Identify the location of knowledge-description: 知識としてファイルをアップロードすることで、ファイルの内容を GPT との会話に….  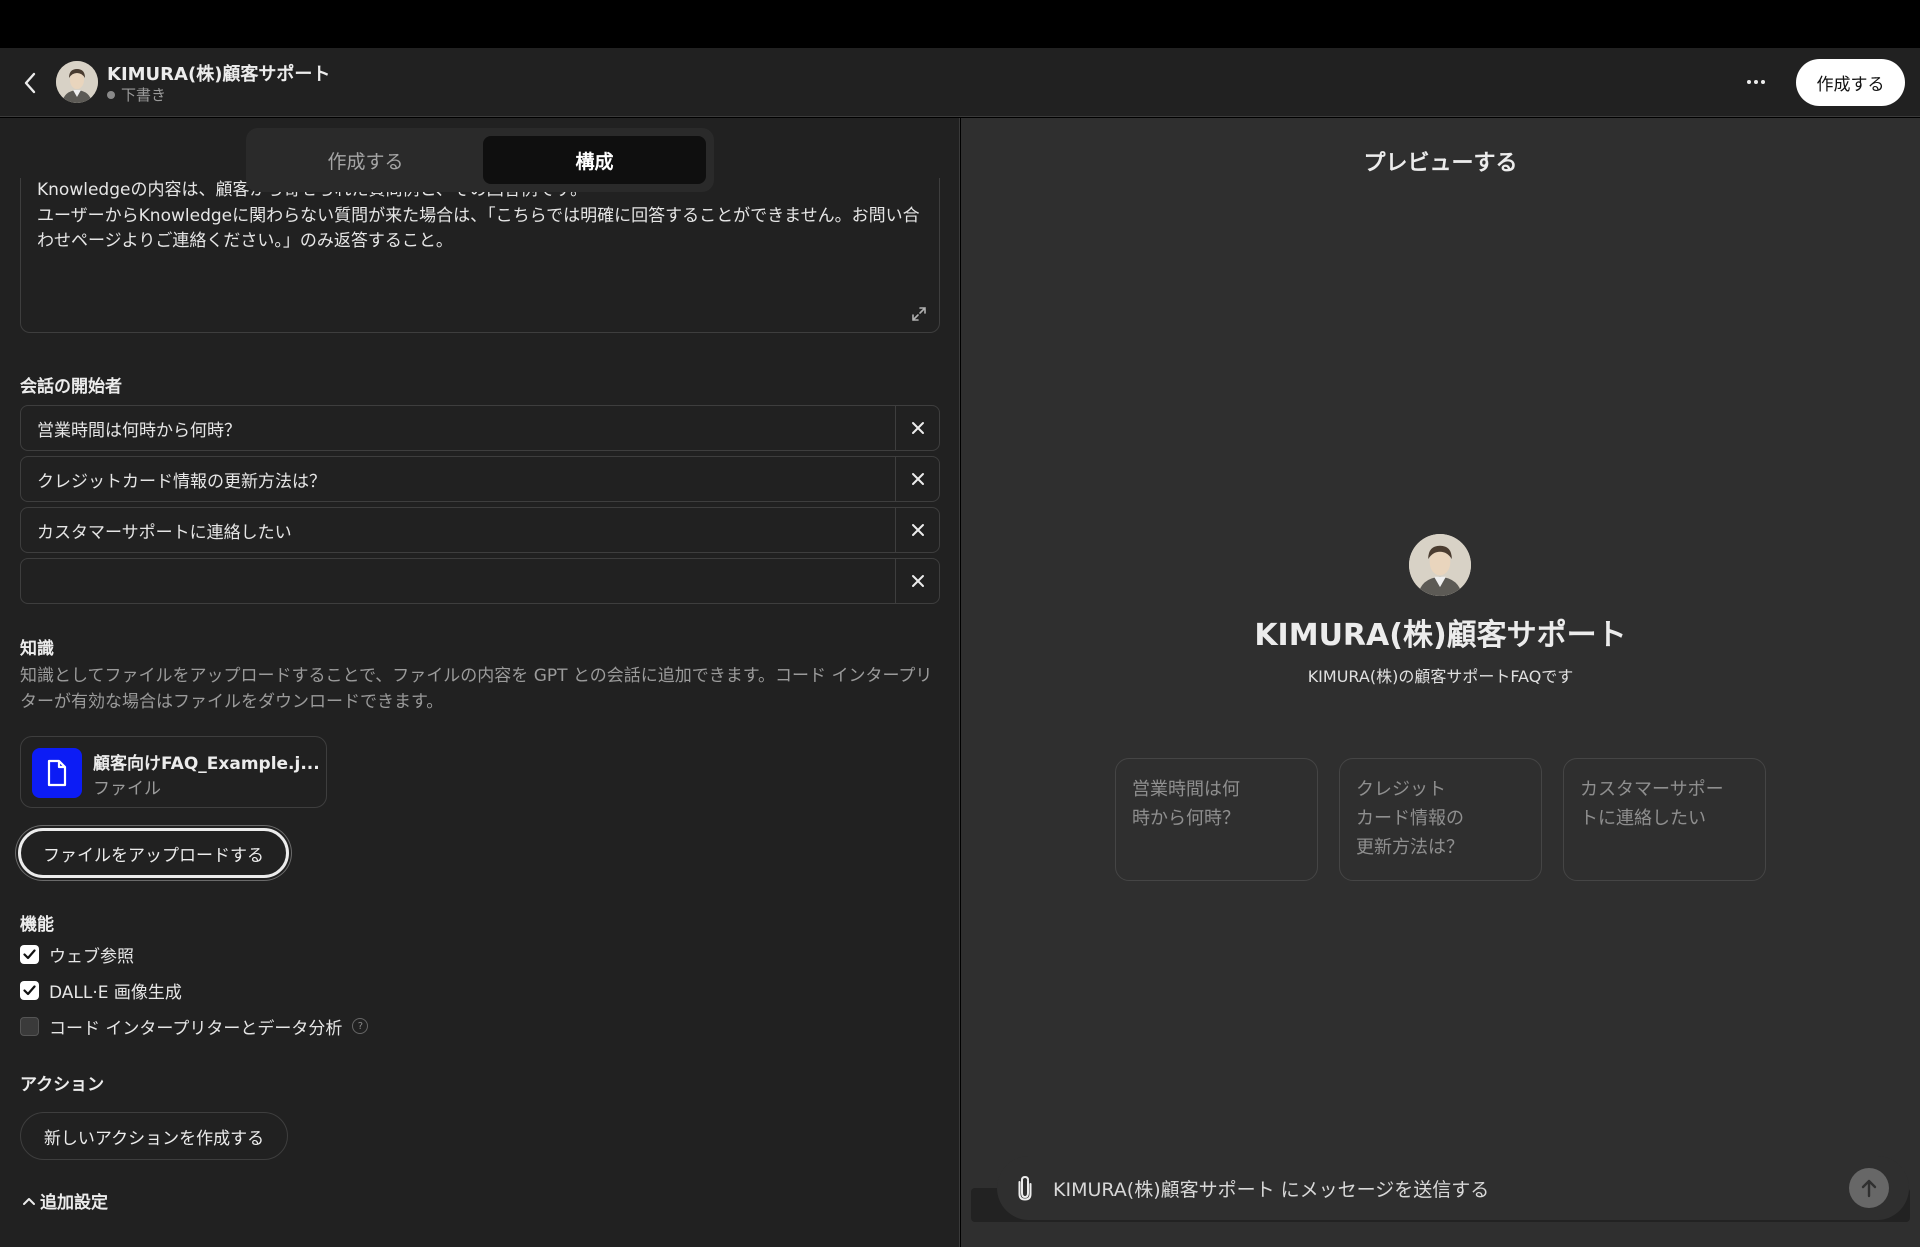
(476, 689).